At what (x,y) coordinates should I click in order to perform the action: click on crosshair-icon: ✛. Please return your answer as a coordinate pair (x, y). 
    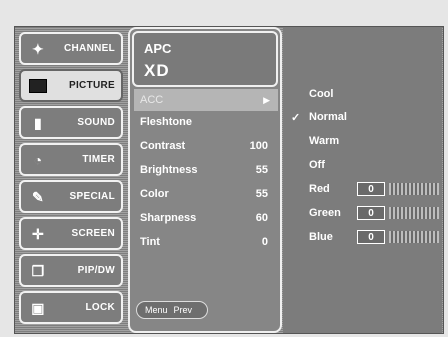
    Looking at the image, I should click on (38, 233).